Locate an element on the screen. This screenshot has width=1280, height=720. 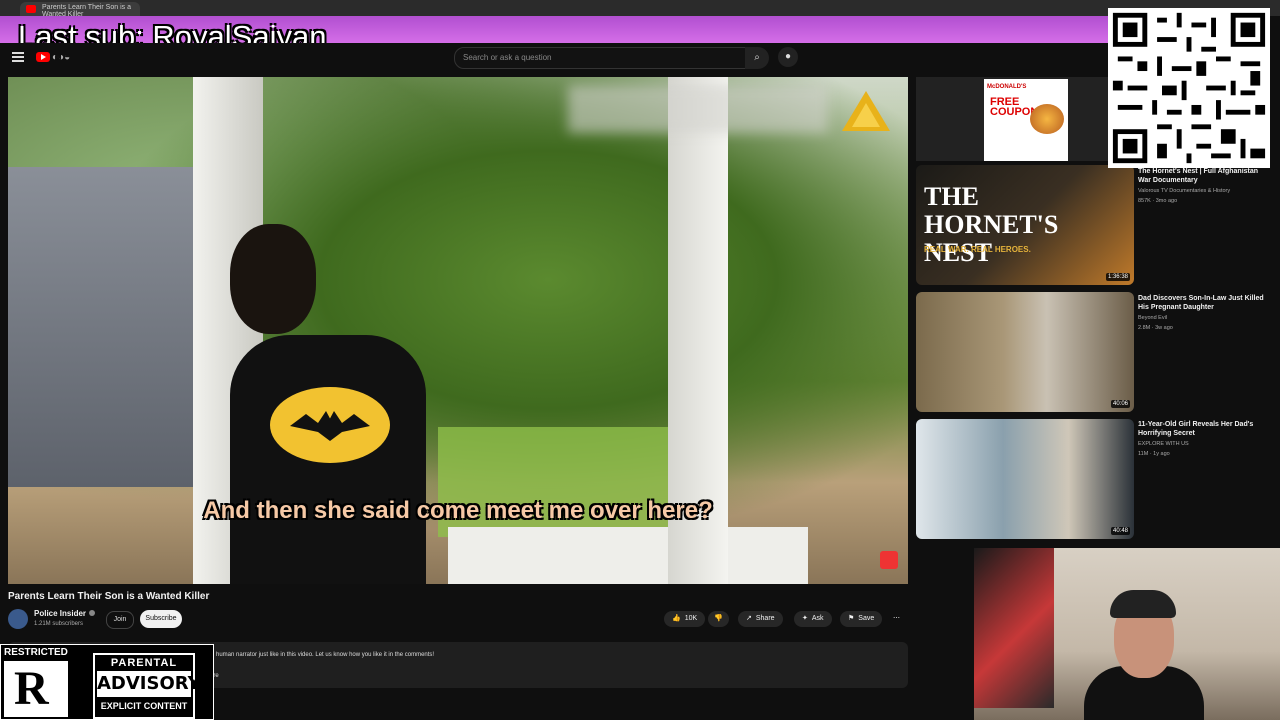
youtube-play-icon is located at coordinates (43, 57).